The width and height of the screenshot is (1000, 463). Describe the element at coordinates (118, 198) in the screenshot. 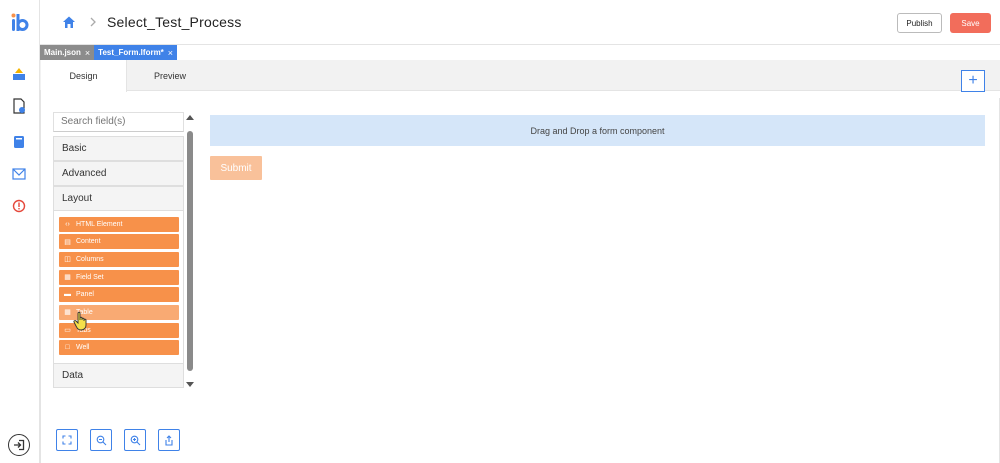

I see `group-layout: Layout` at that location.